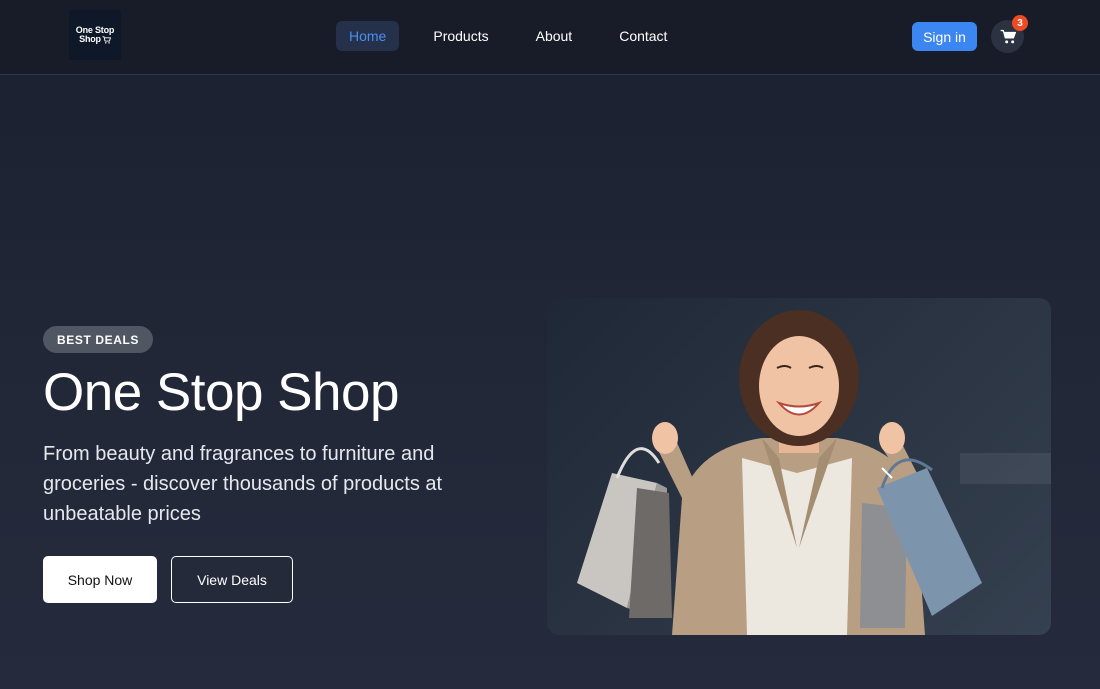 This screenshot has width=1100, height=689. Describe the element at coordinates (90, 39) in the screenshot. I see `brand-line2: Shop` at that location.